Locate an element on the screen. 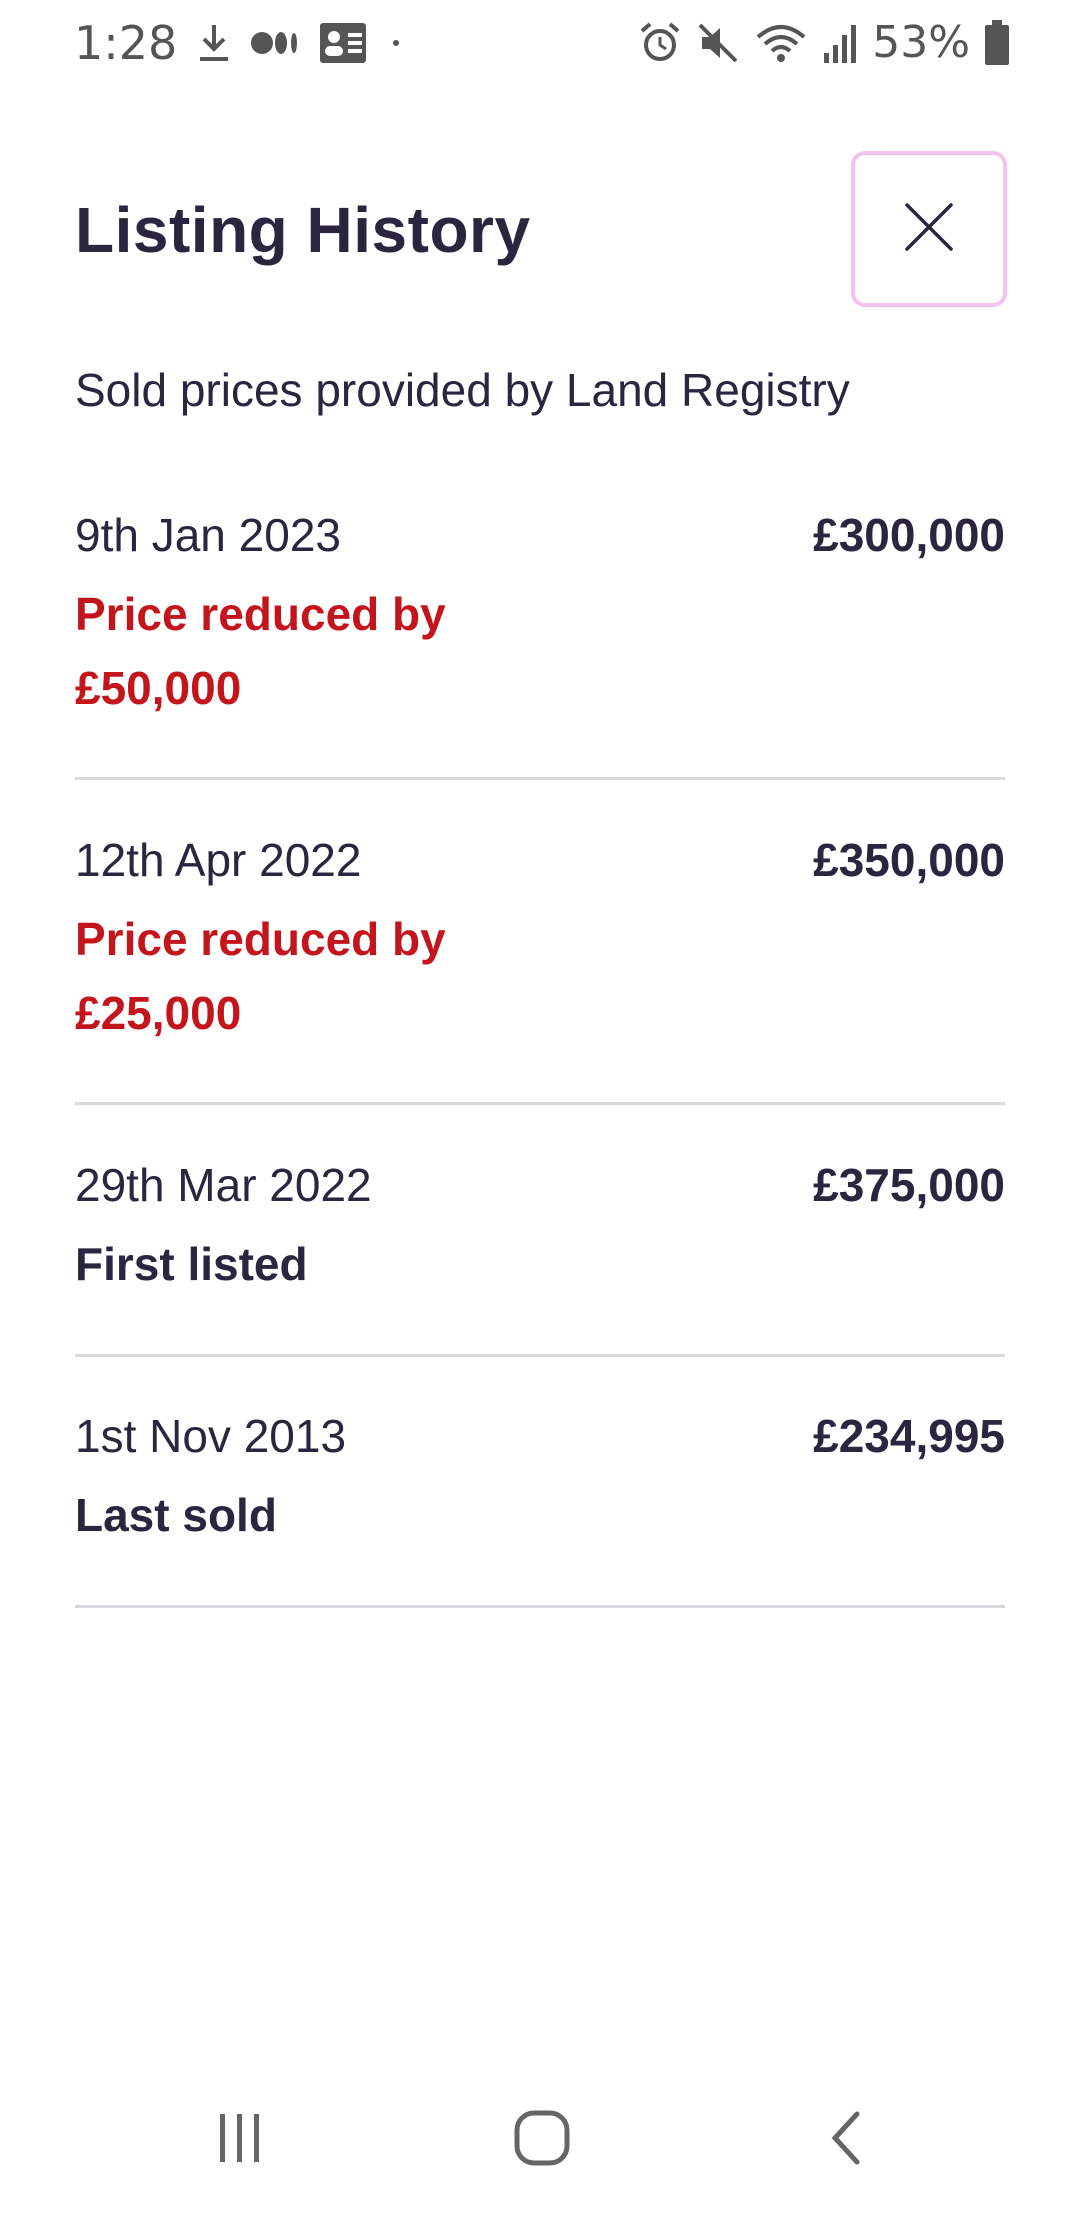 This screenshot has width=1080, height=2220. close-icon is located at coordinates (929, 229).